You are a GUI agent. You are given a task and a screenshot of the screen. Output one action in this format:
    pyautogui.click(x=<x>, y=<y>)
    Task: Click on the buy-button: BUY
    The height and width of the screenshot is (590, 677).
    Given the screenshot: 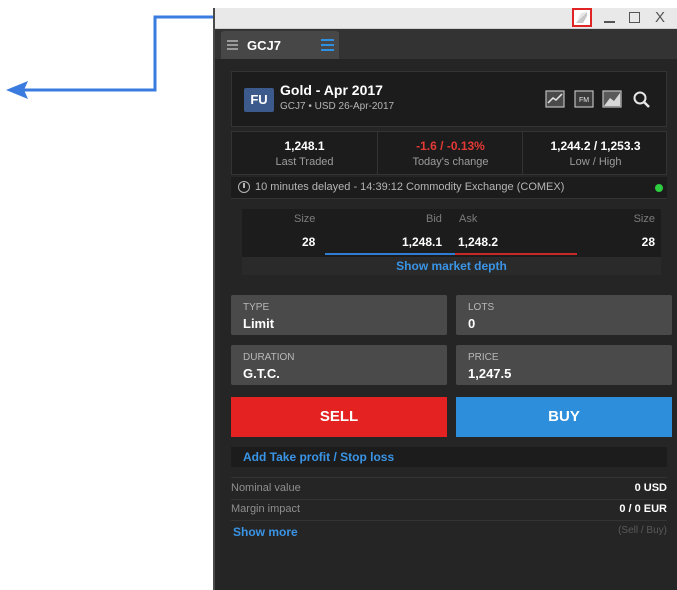 What is the action you would take?
    pyautogui.click(x=564, y=417)
    